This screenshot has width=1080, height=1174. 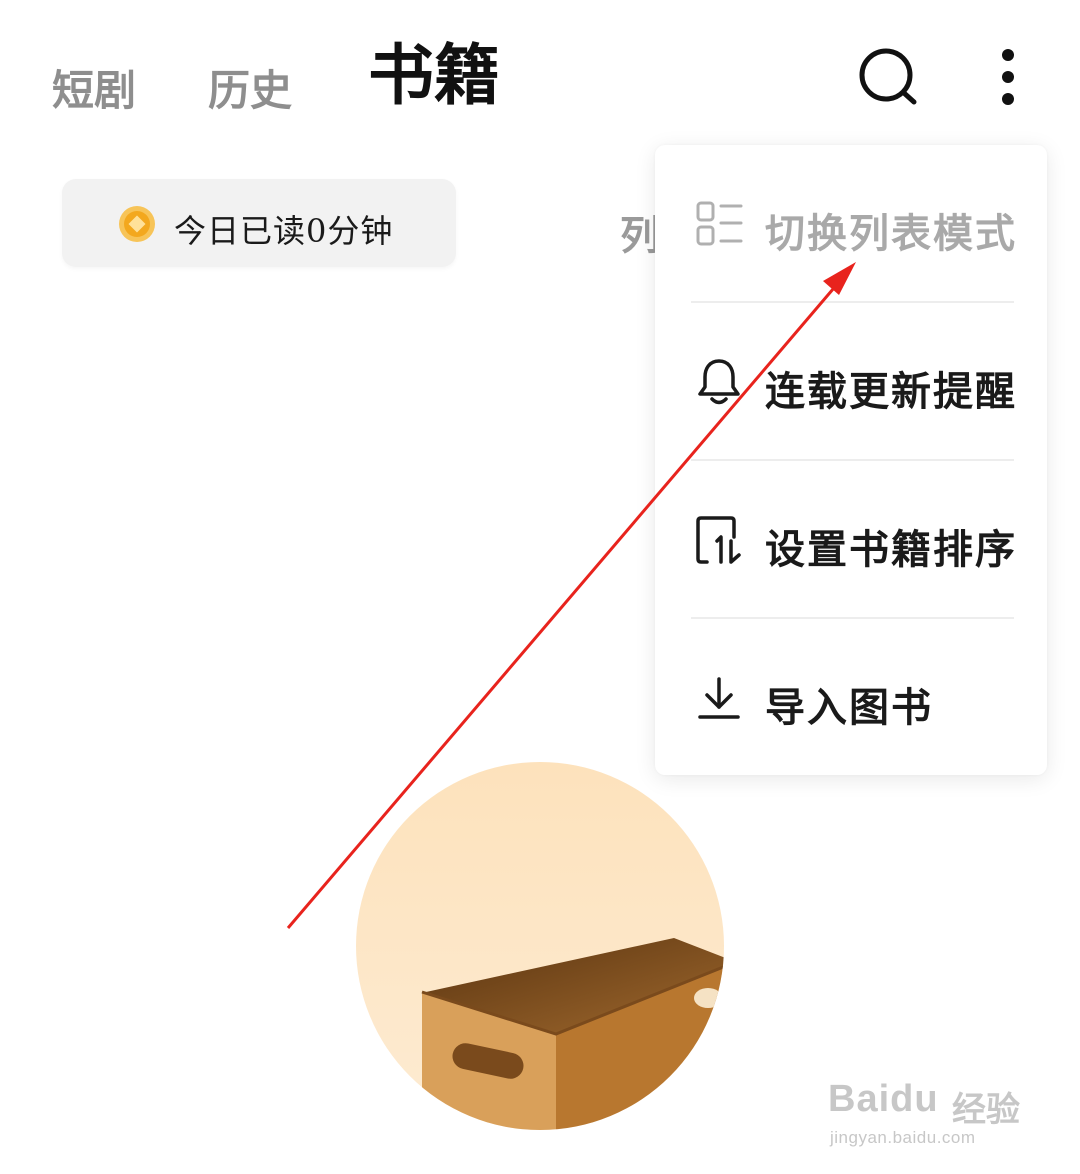 What do you see at coordinates (94, 91) in the screenshot?
I see `tab-short-drama: 短剧` at bounding box center [94, 91].